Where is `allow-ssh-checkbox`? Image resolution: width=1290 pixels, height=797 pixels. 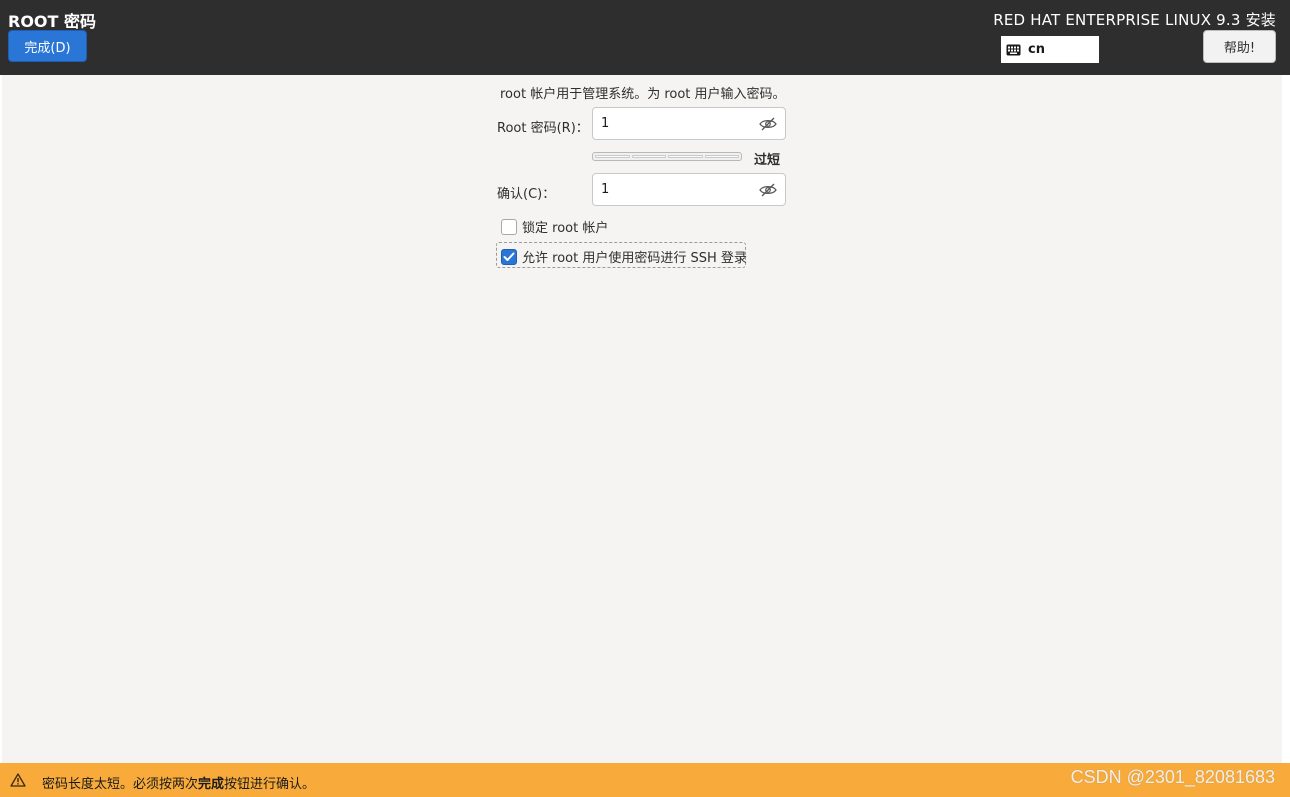
allow-ssh-checkbox is located at coordinates (509, 256).